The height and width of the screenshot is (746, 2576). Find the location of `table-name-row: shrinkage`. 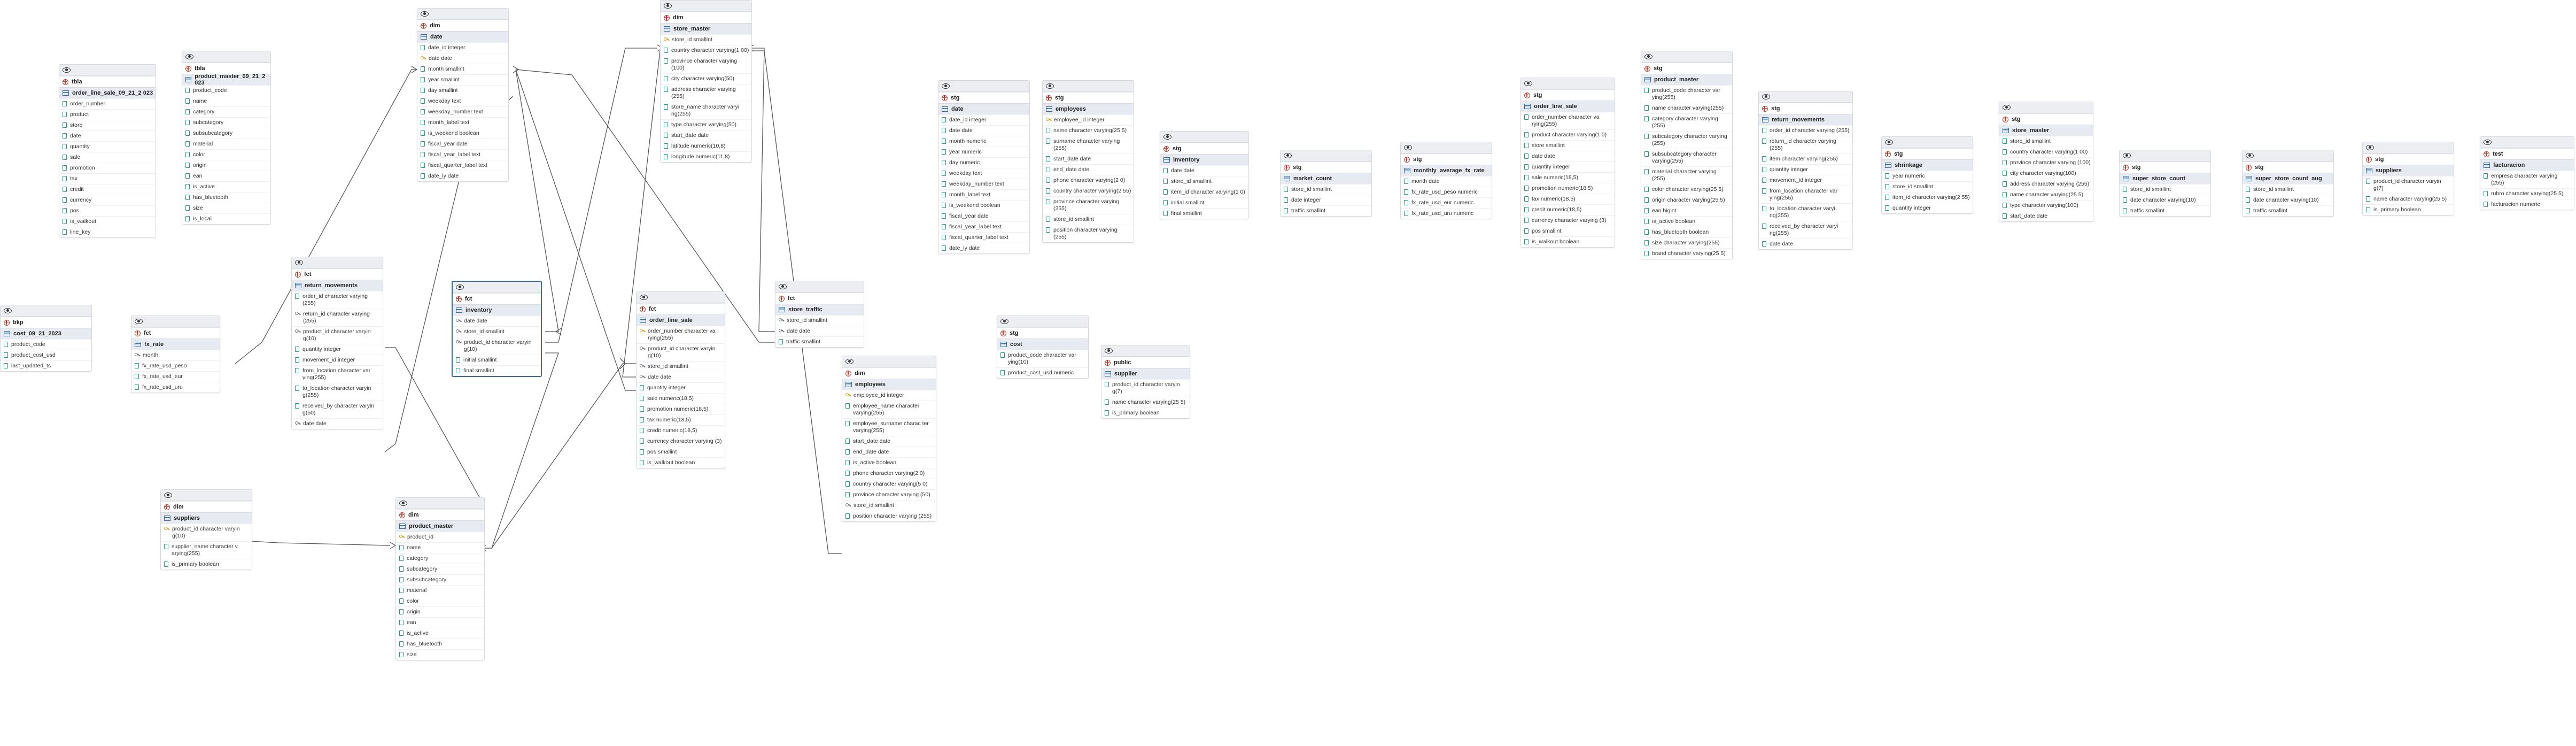

table-name-row: shrinkage is located at coordinates (1927, 165).